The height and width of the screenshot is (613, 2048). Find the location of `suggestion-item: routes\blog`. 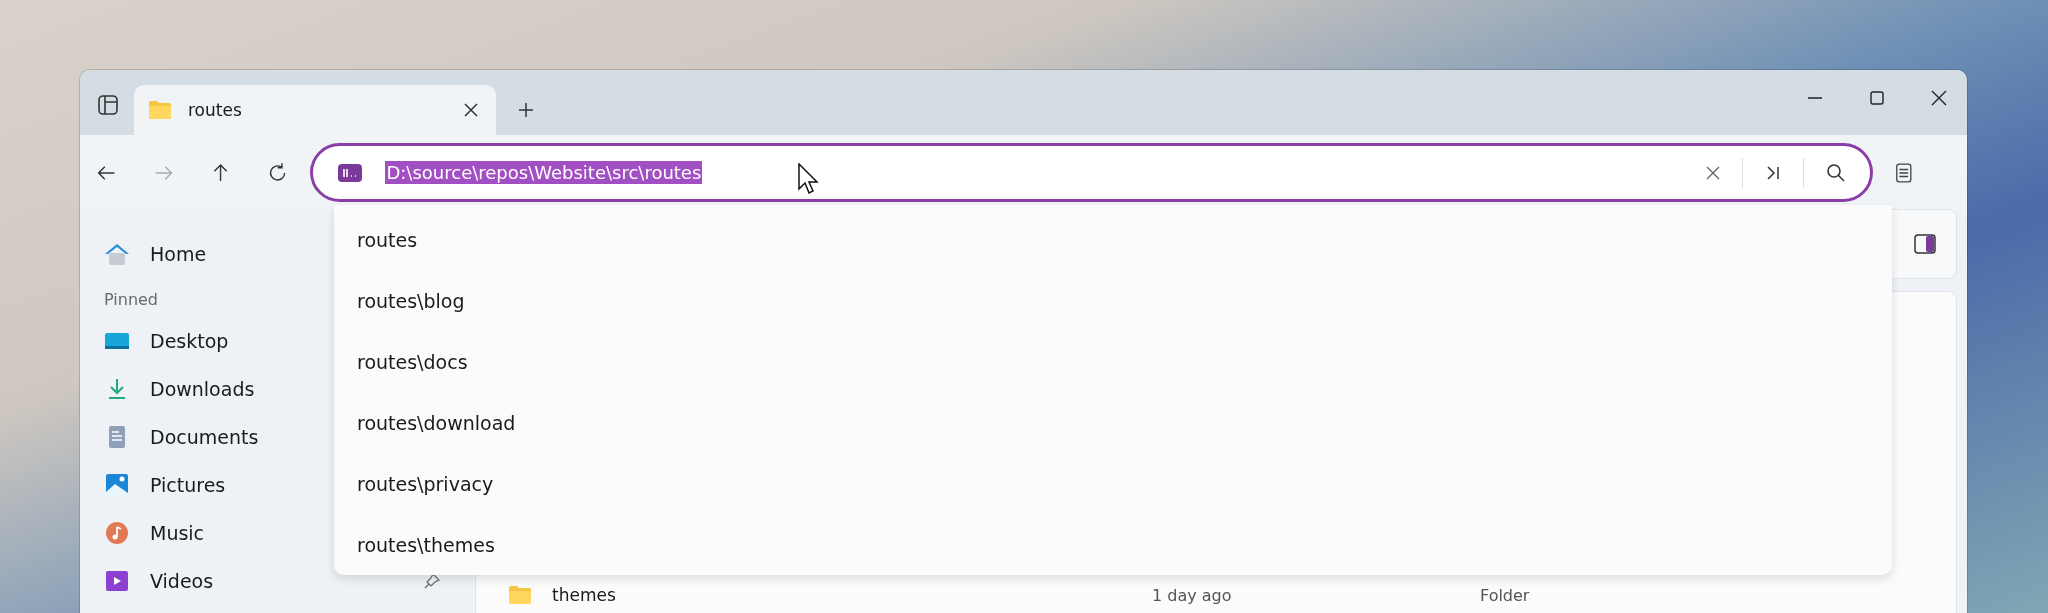

suggestion-item: routes\blog is located at coordinates (1113, 300).